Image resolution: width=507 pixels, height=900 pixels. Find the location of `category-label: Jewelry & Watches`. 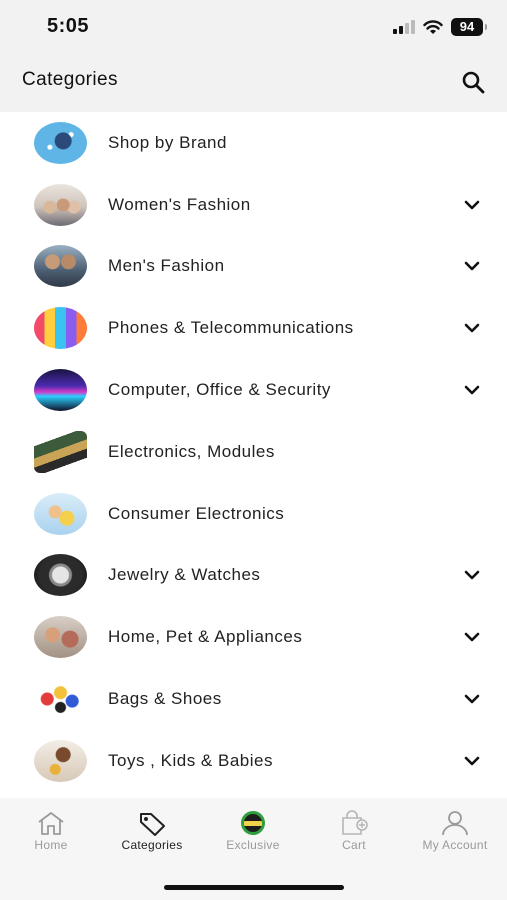

category-label: Jewelry & Watches is located at coordinates (184, 575).